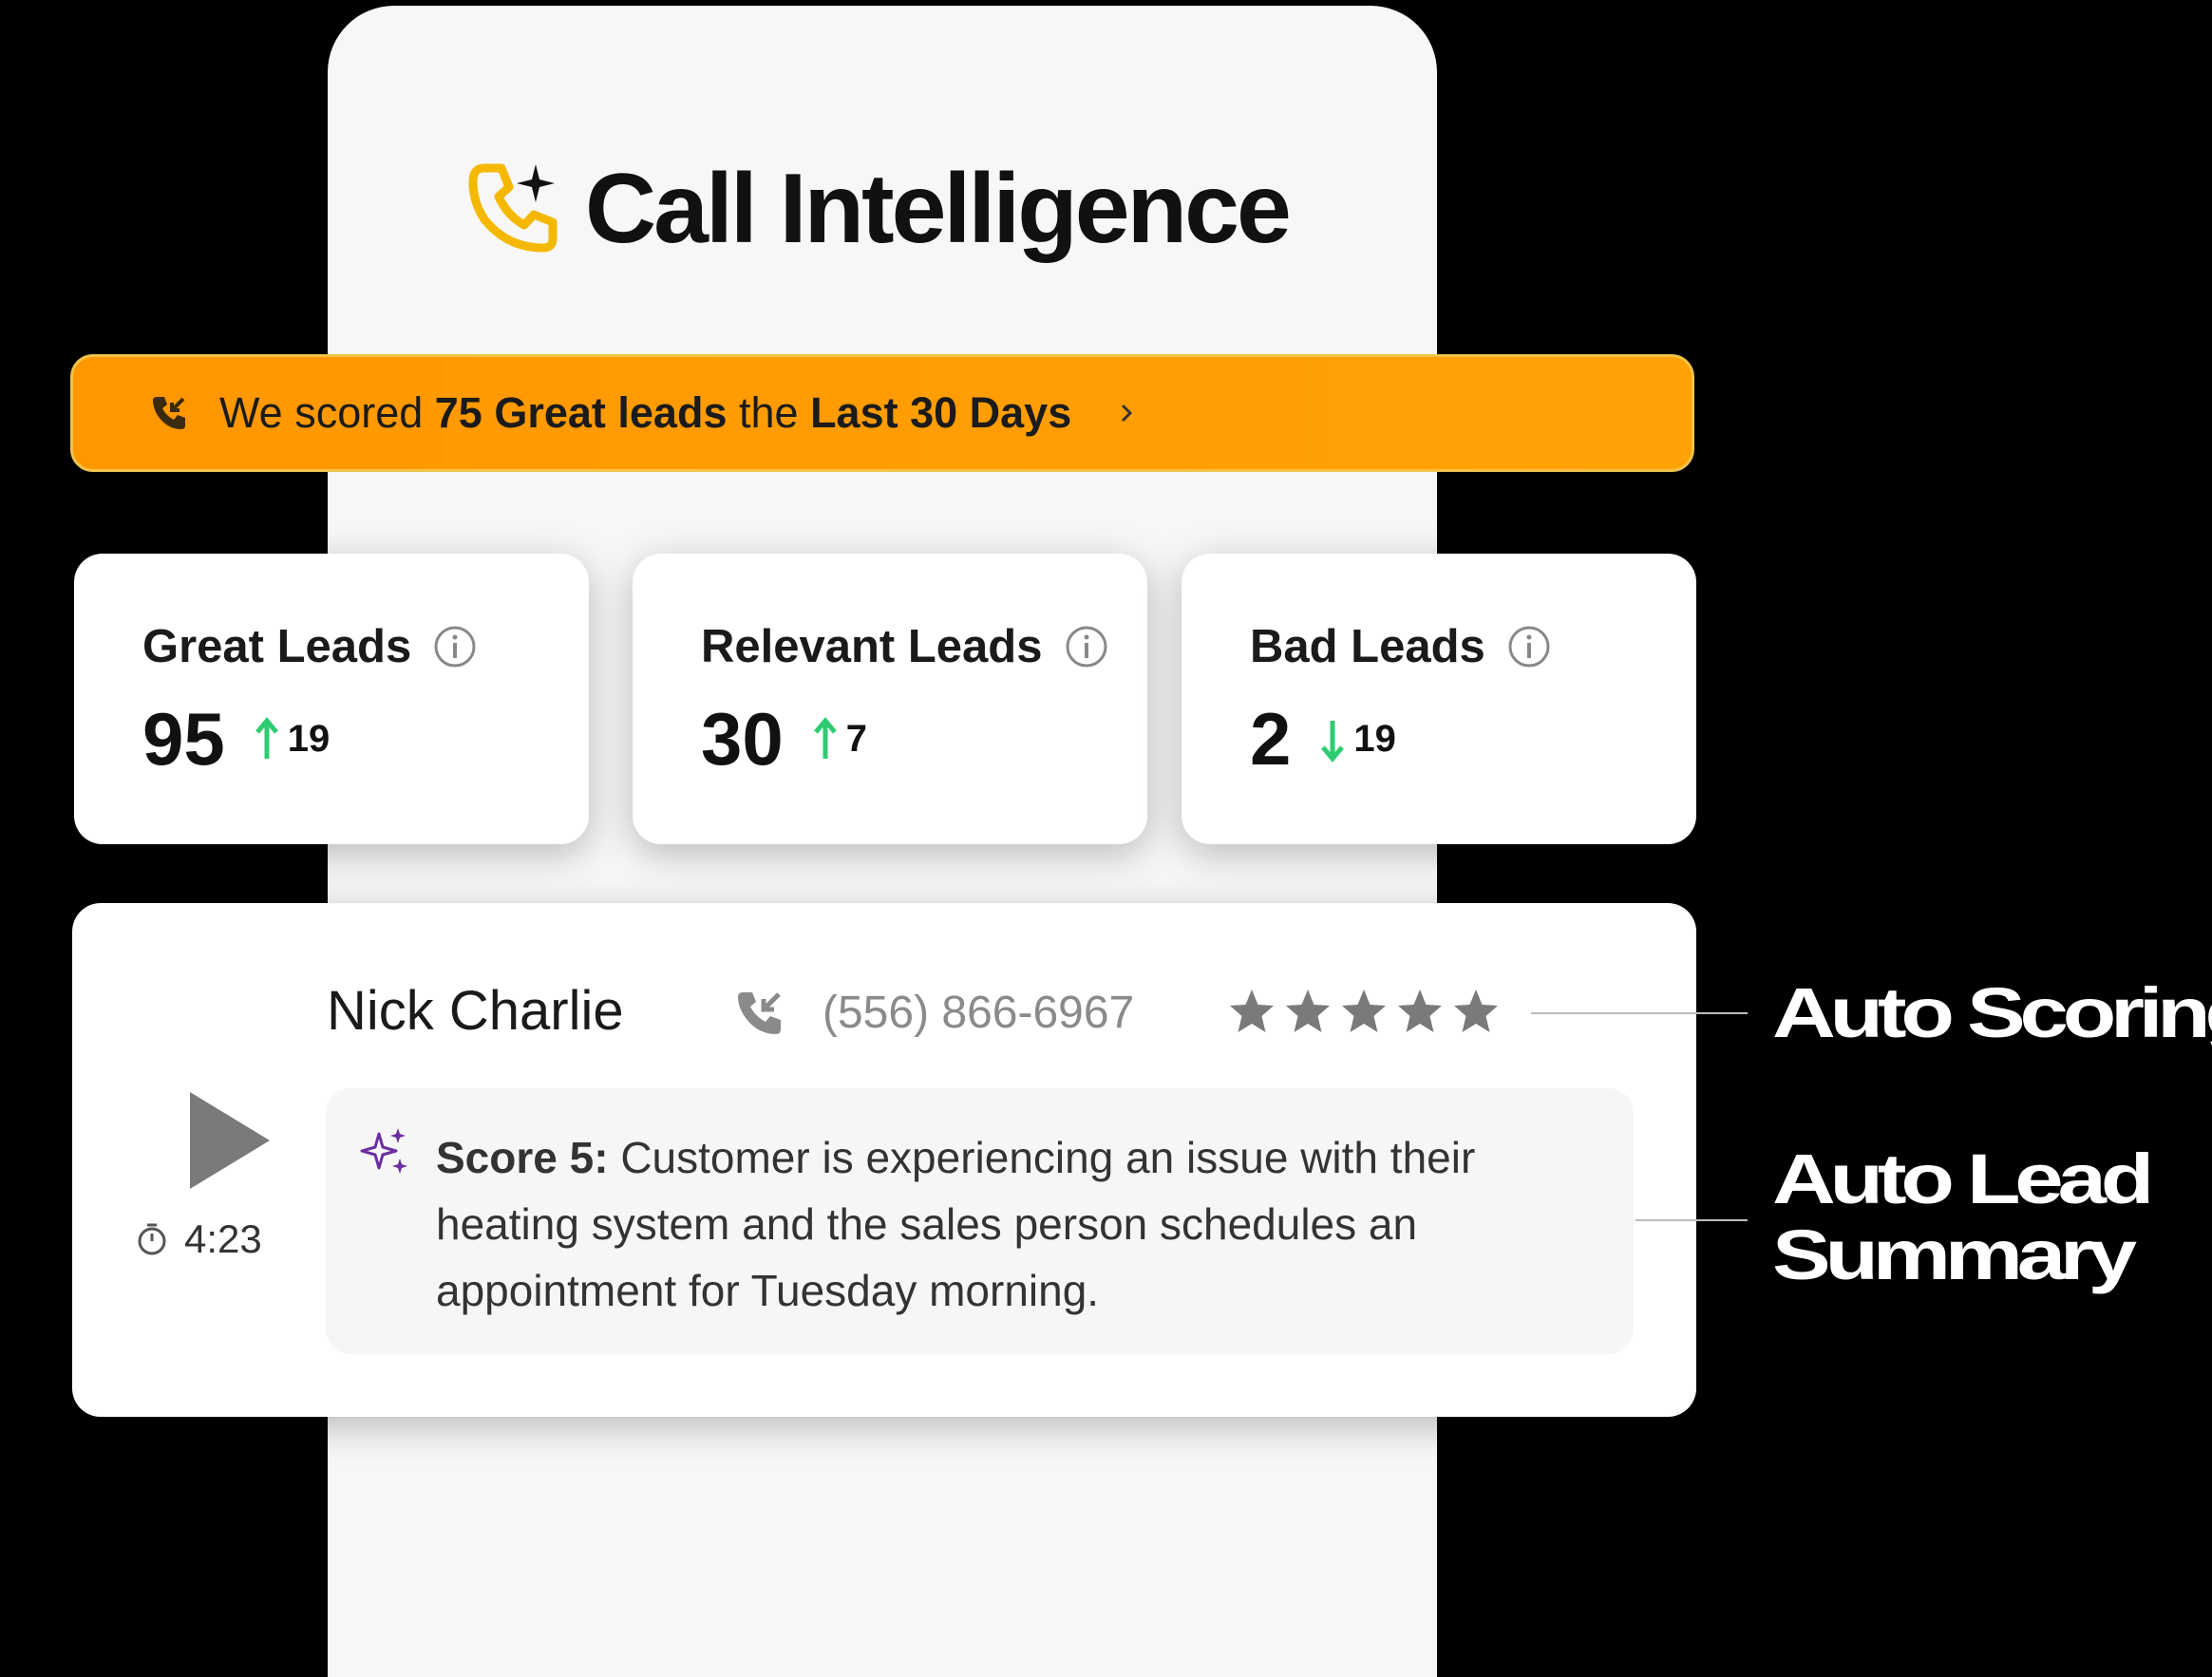 The height and width of the screenshot is (1677, 2212). I want to click on summary-score-label: Score 5:, so click(522, 1157).